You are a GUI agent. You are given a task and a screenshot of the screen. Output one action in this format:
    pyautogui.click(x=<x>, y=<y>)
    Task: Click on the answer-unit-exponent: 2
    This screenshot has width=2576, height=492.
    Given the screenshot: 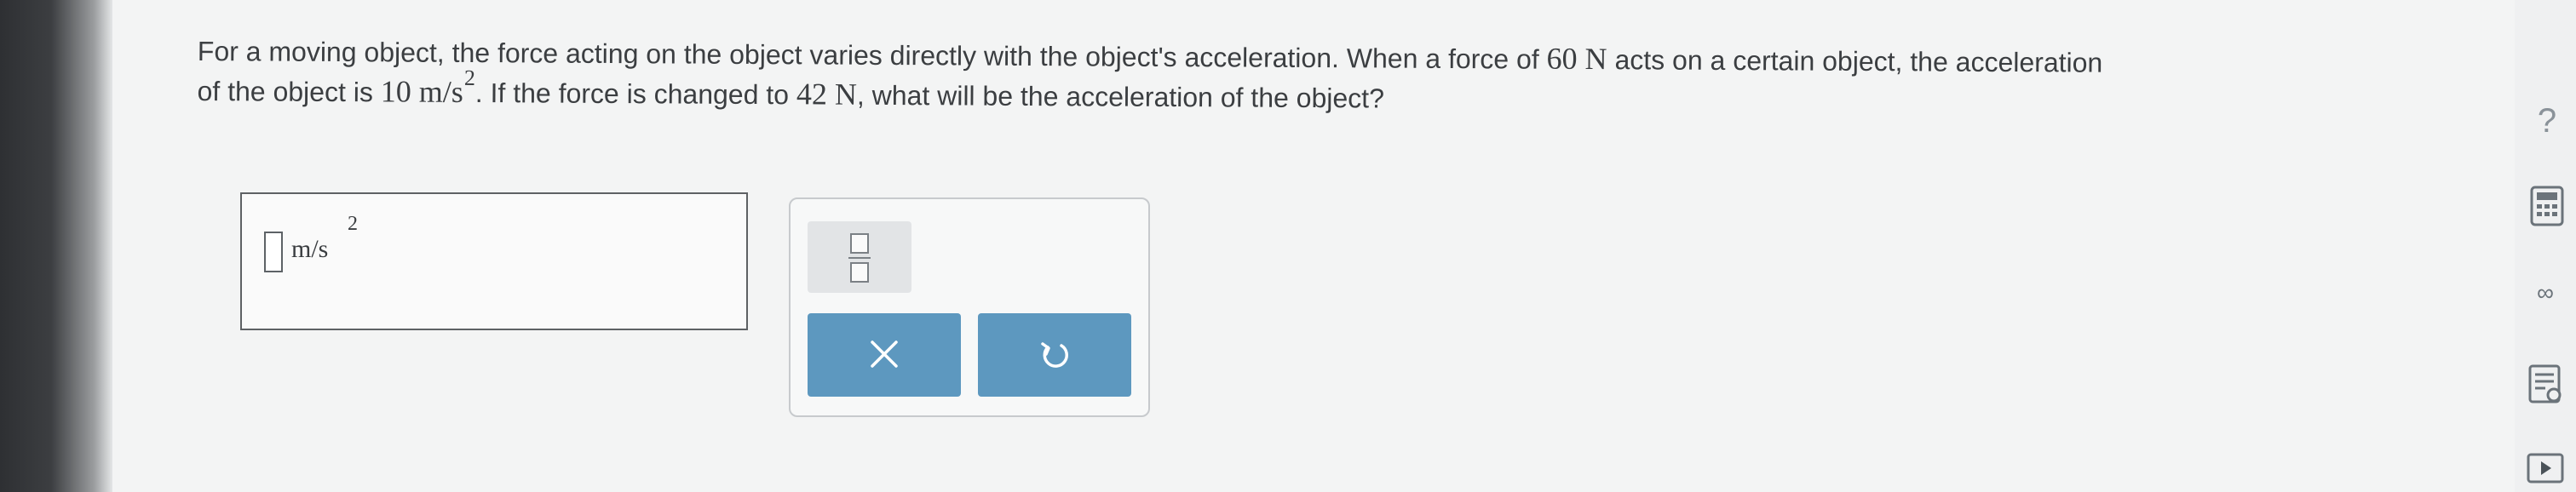 What is the action you would take?
    pyautogui.click(x=353, y=224)
    